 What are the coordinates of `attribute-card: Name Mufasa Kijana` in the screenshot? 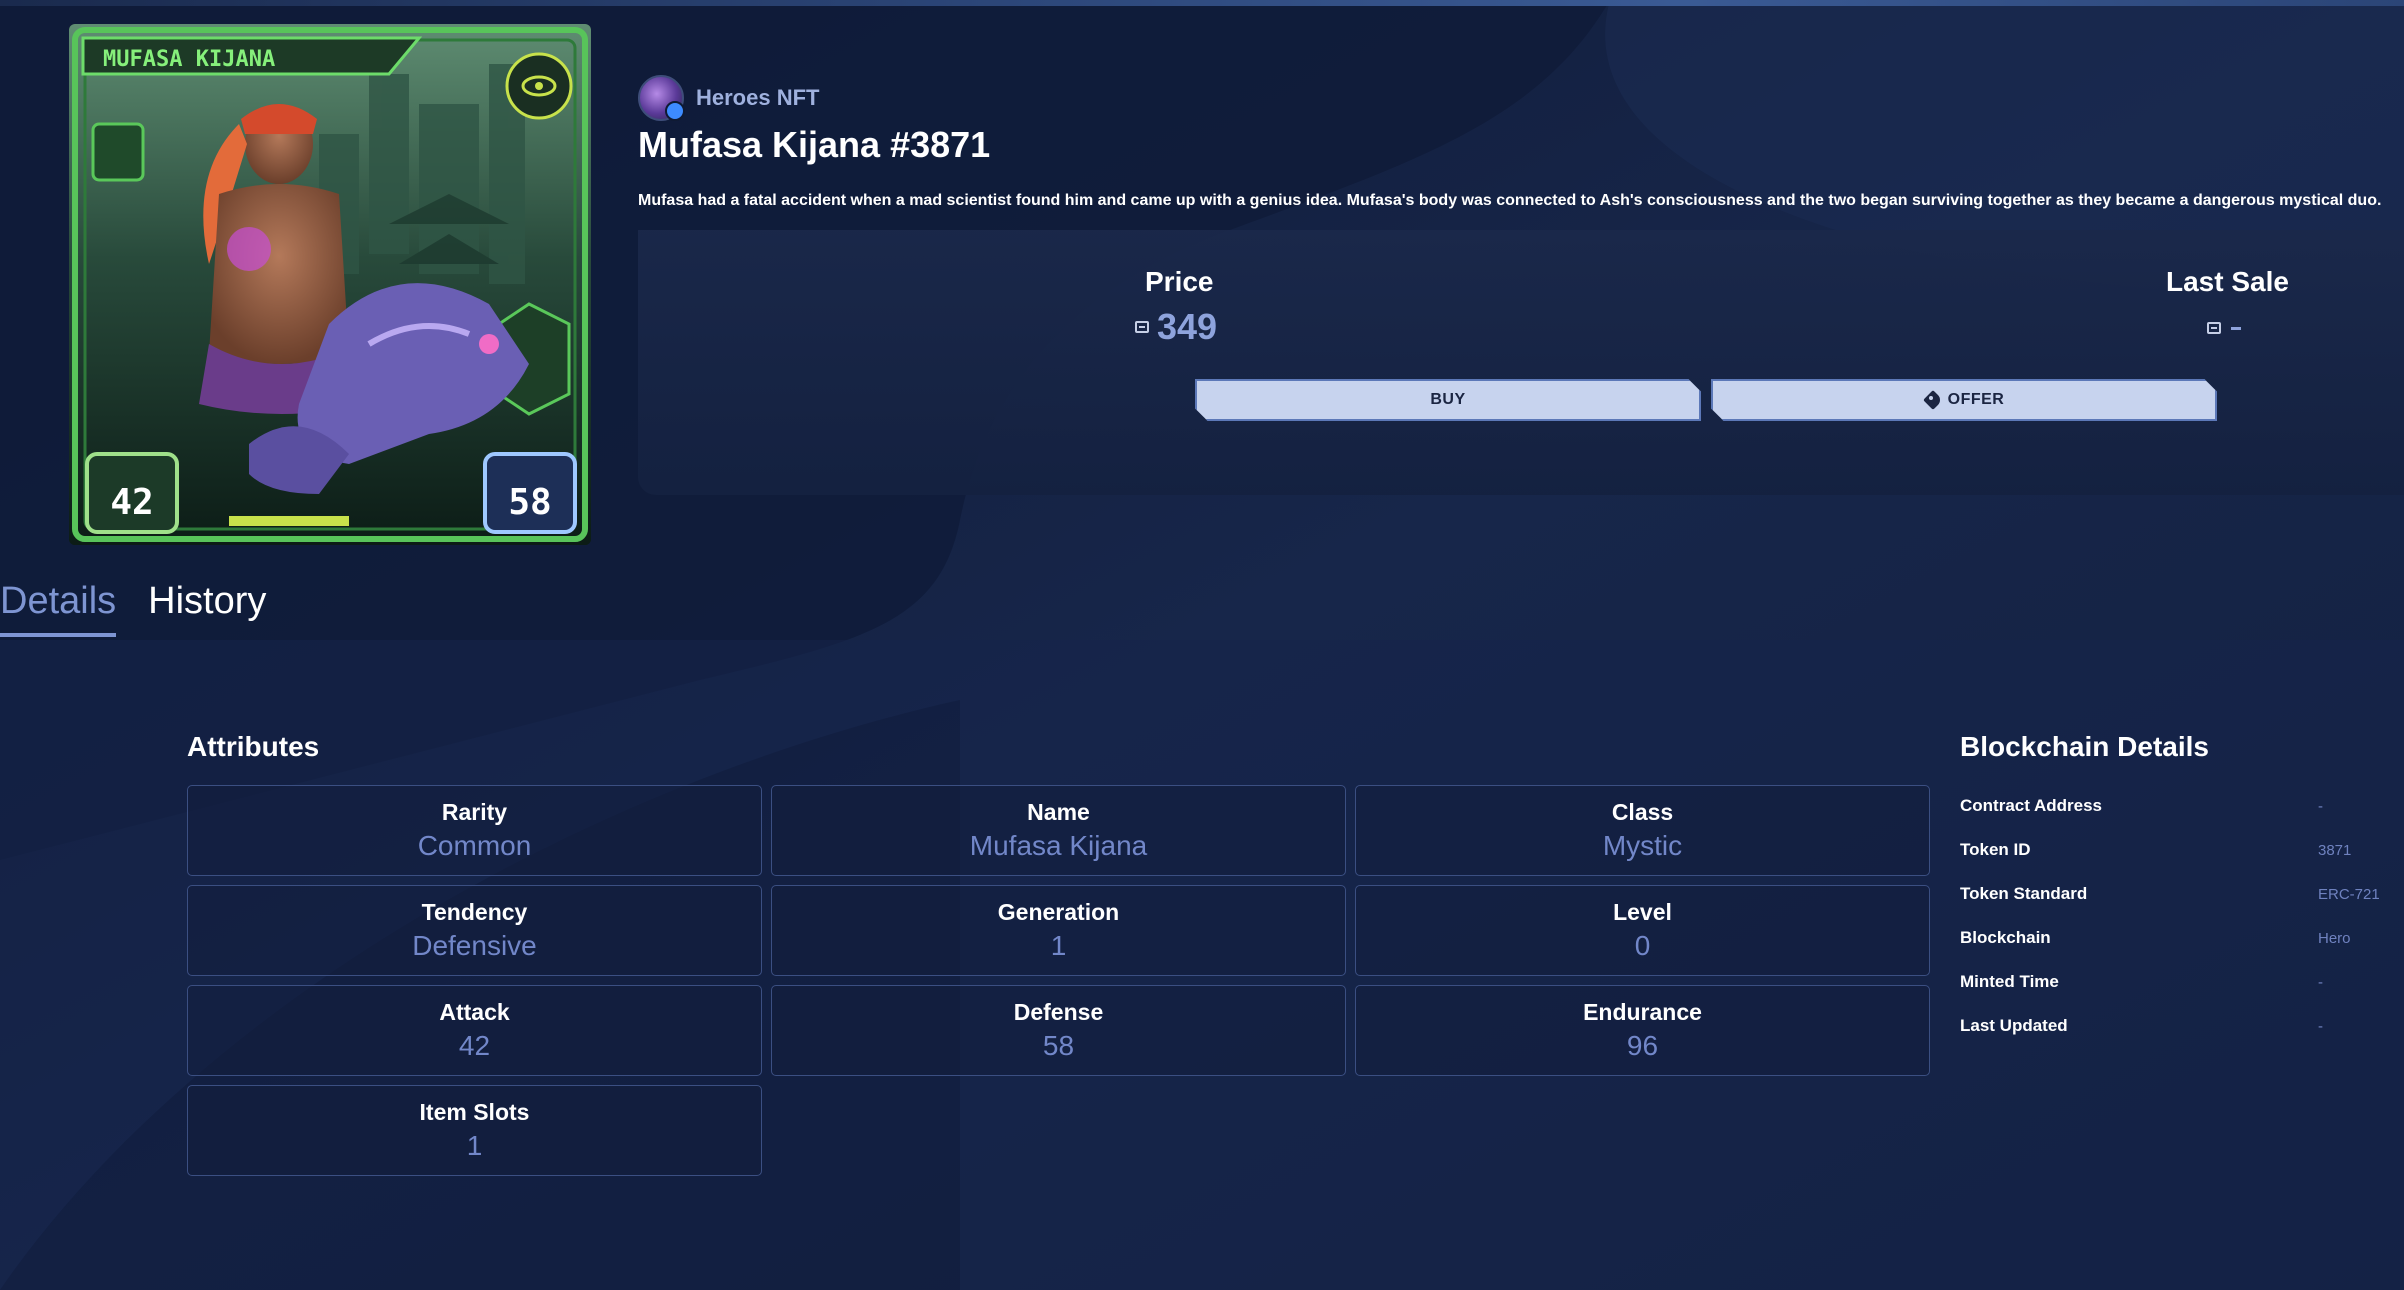 It's located at (1058, 830).